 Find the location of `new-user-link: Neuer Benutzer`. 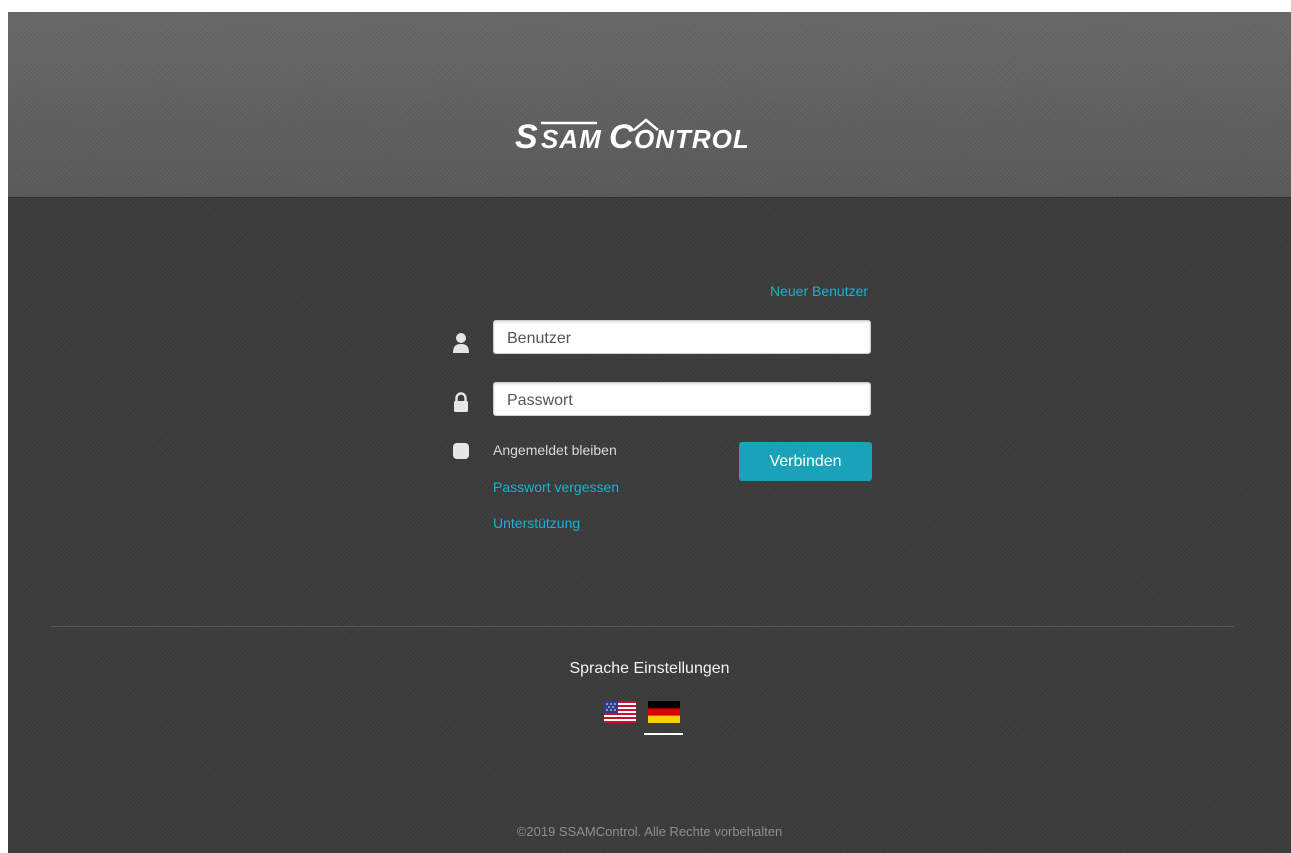

new-user-link: Neuer Benutzer is located at coordinates (819, 291).